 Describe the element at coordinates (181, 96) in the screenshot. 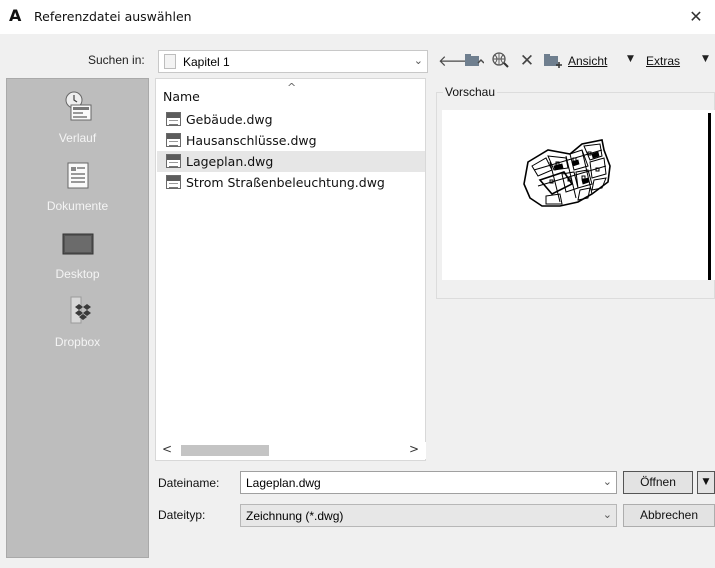

I see `column-header-name: Name` at that location.